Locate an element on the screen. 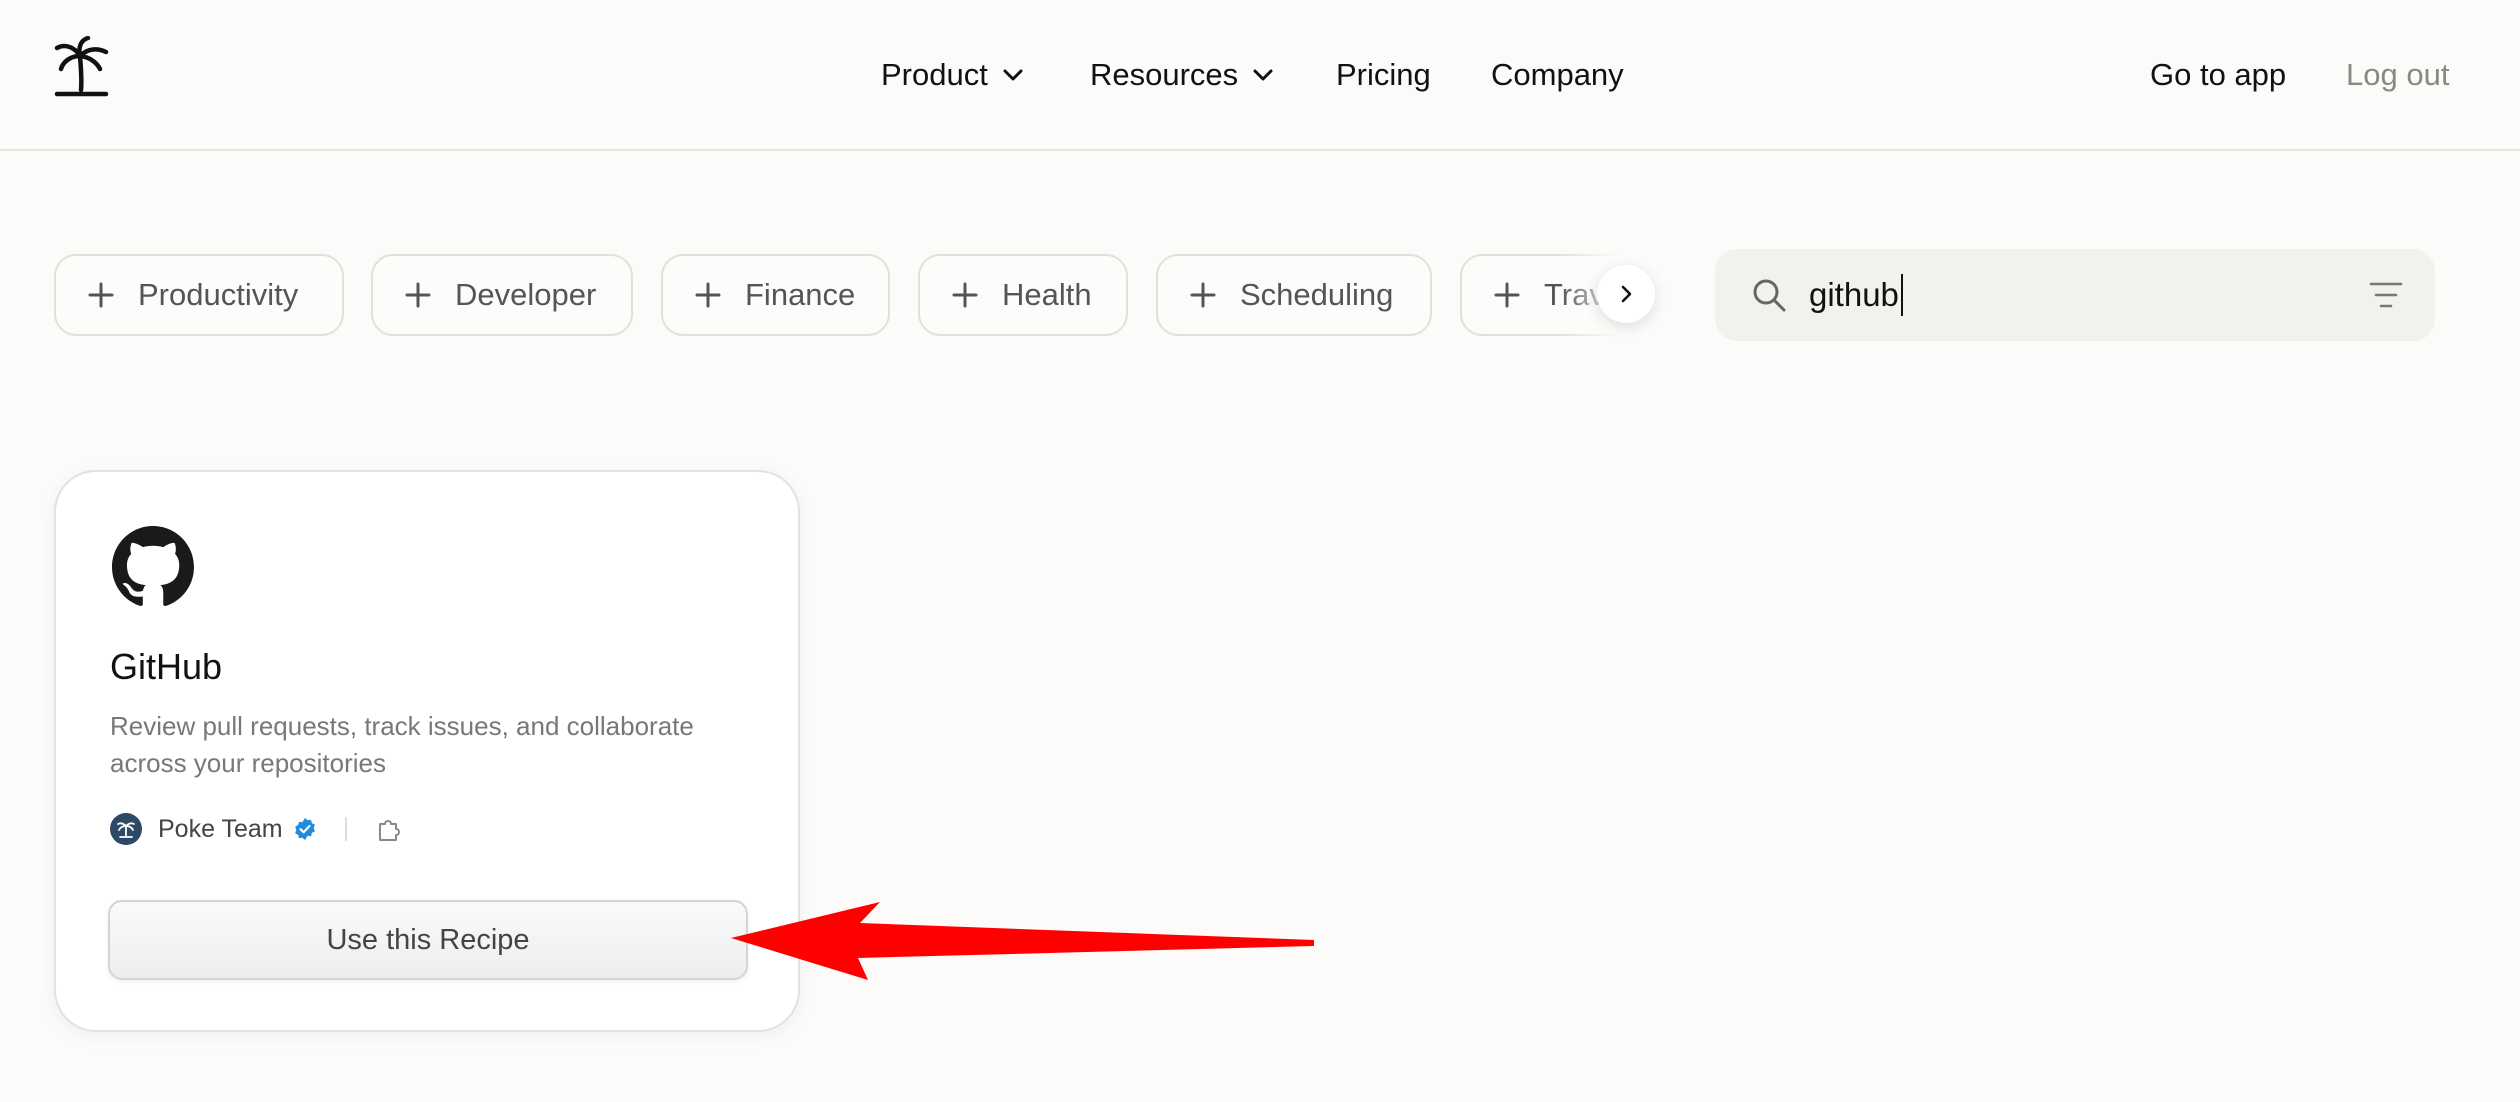 This screenshot has width=2520, height=1102. category-chip-scheduling: Scheduling is located at coordinates (1294, 295).